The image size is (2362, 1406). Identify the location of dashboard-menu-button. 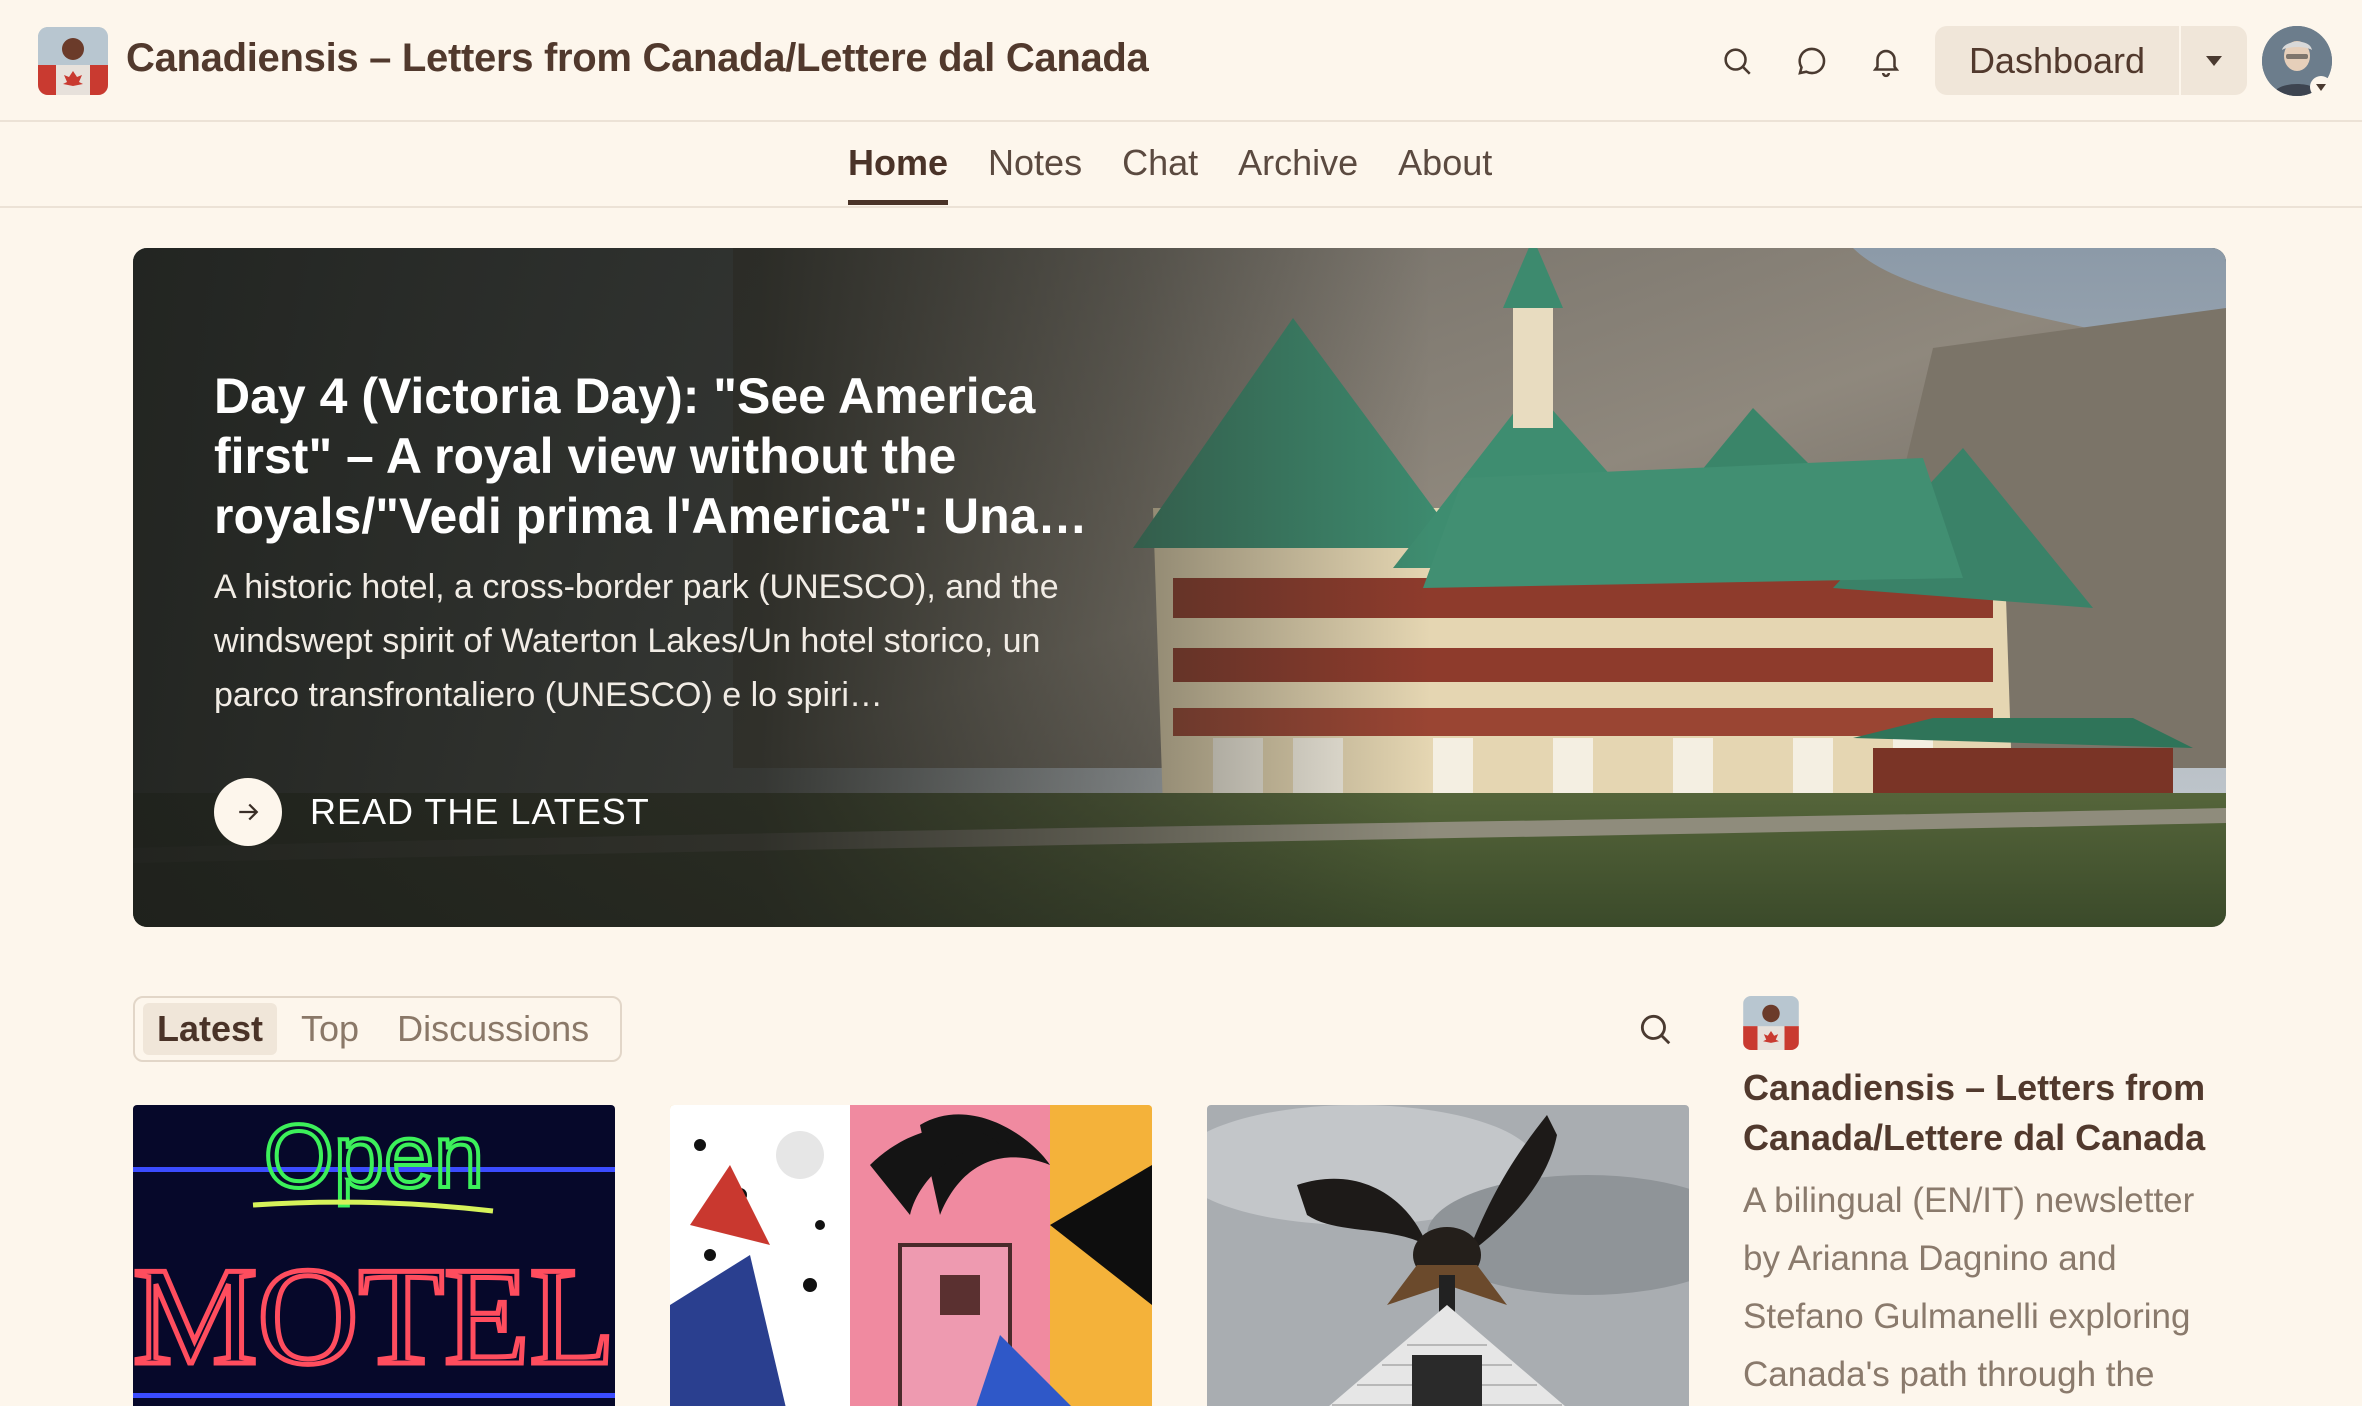
(2214, 60).